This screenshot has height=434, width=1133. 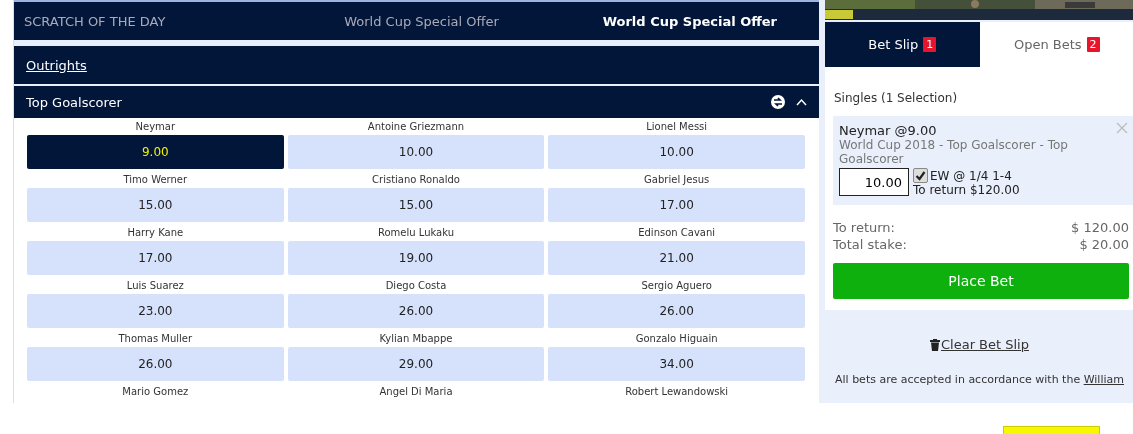 What do you see at coordinates (416, 285) in the screenshot?
I see `selection-name: Diego Costa` at bounding box center [416, 285].